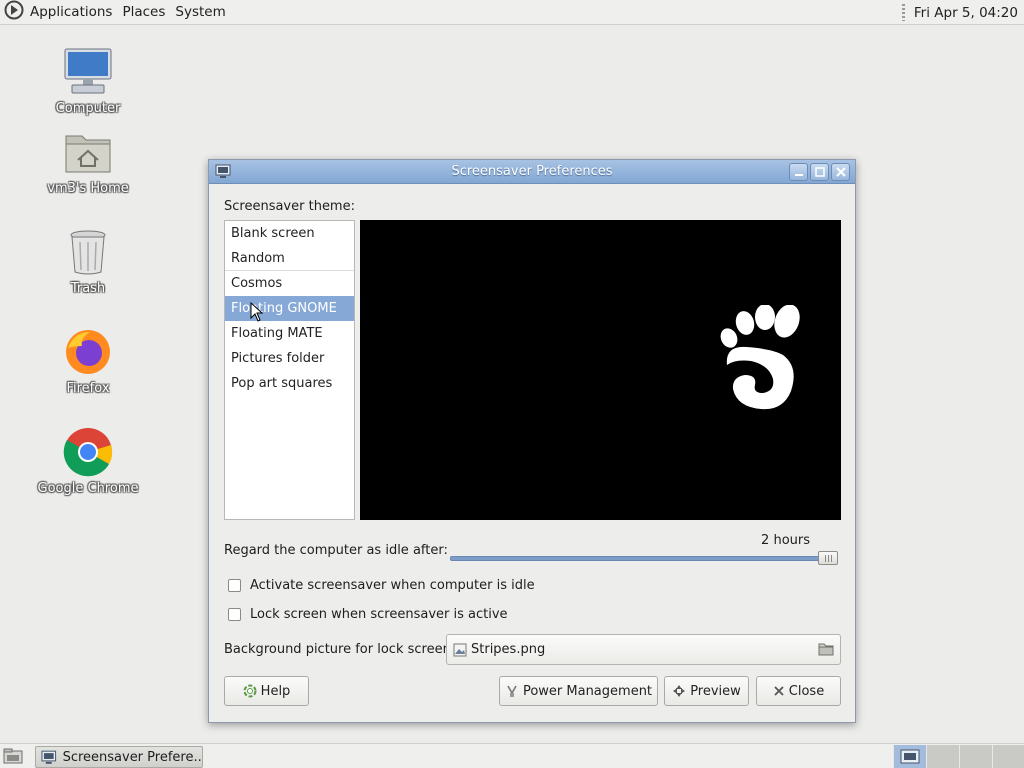  I want to click on desktop-icon-home: vm3's Home, so click(88, 160).